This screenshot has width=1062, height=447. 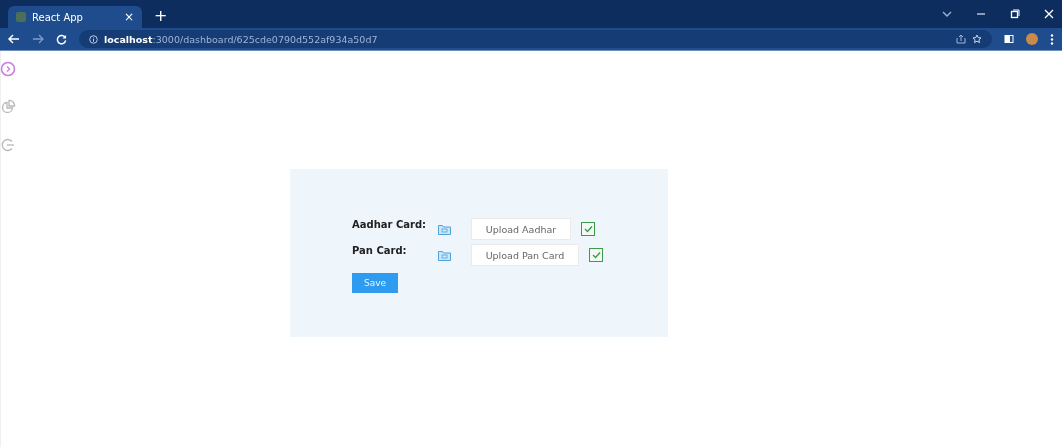 I want to click on field-label: Pan Card:, so click(x=380, y=250).